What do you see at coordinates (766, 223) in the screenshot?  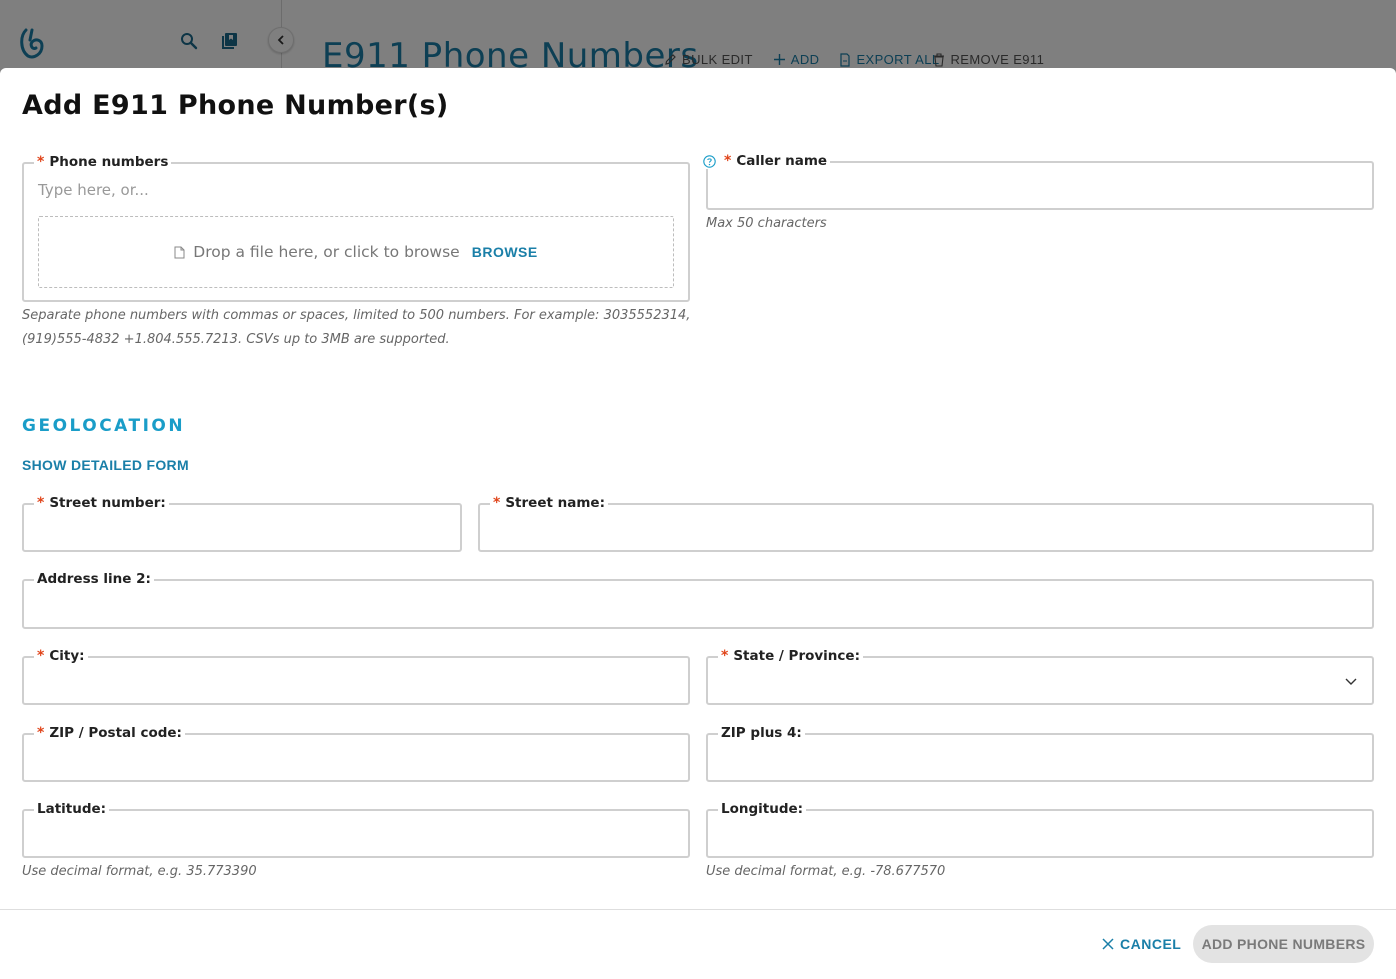 I see `caller-name-help: Max 50 characters` at bounding box center [766, 223].